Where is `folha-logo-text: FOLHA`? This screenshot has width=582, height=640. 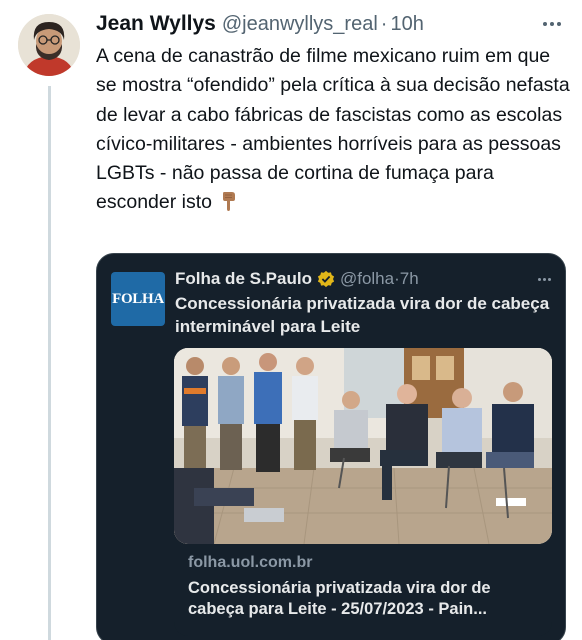 folha-logo-text: FOLHA is located at coordinates (138, 298).